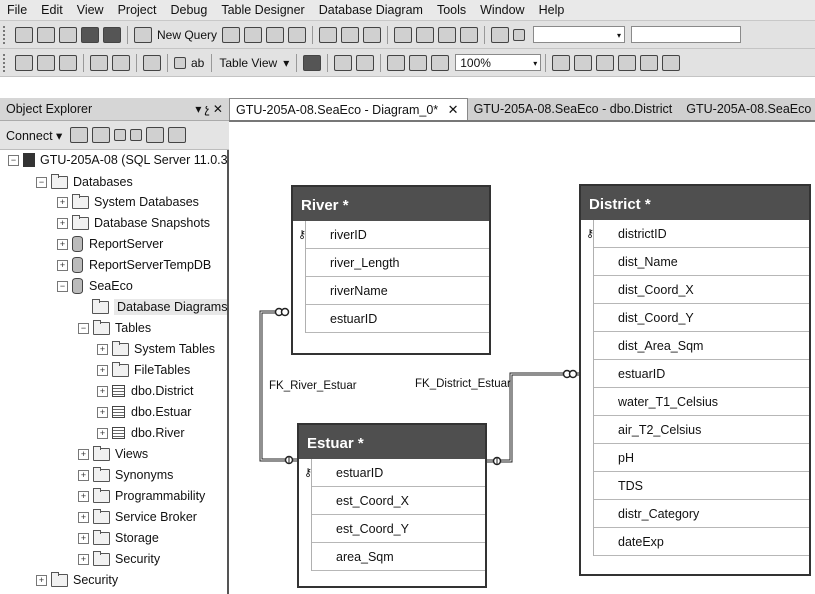 The width and height of the screenshot is (815, 594). I want to click on column-row: dist_Name, so click(701, 262).